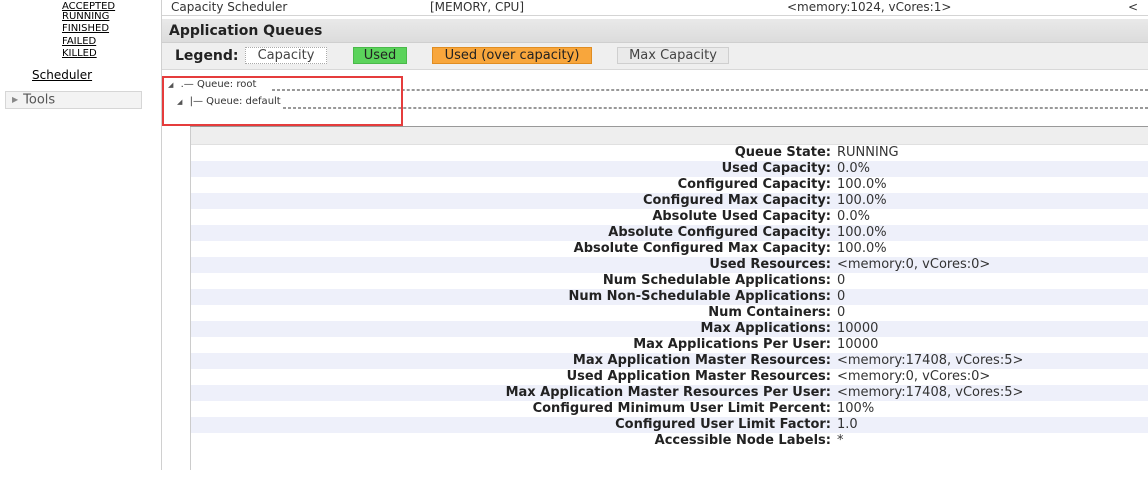 This screenshot has width=1148, height=478. Describe the element at coordinates (669, 185) in the screenshot. I see `detail-row: Configured Capacity: 100.0%` at that location.